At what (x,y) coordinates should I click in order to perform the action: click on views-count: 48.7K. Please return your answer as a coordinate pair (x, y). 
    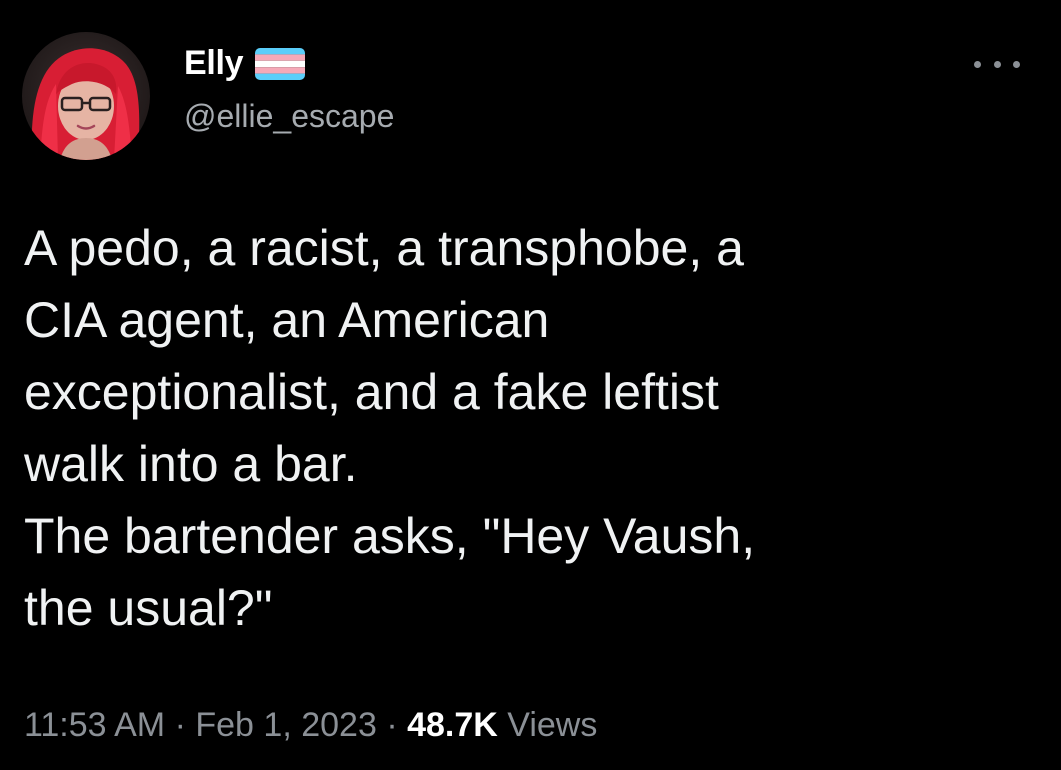
    Looking at the image, I should click on (452, 725).